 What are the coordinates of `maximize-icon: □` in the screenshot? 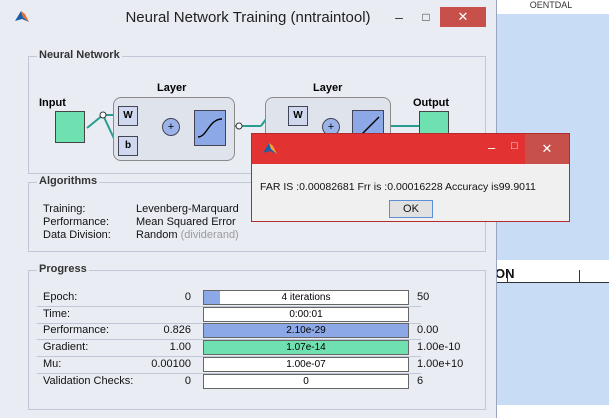 It's located at (426, 17).